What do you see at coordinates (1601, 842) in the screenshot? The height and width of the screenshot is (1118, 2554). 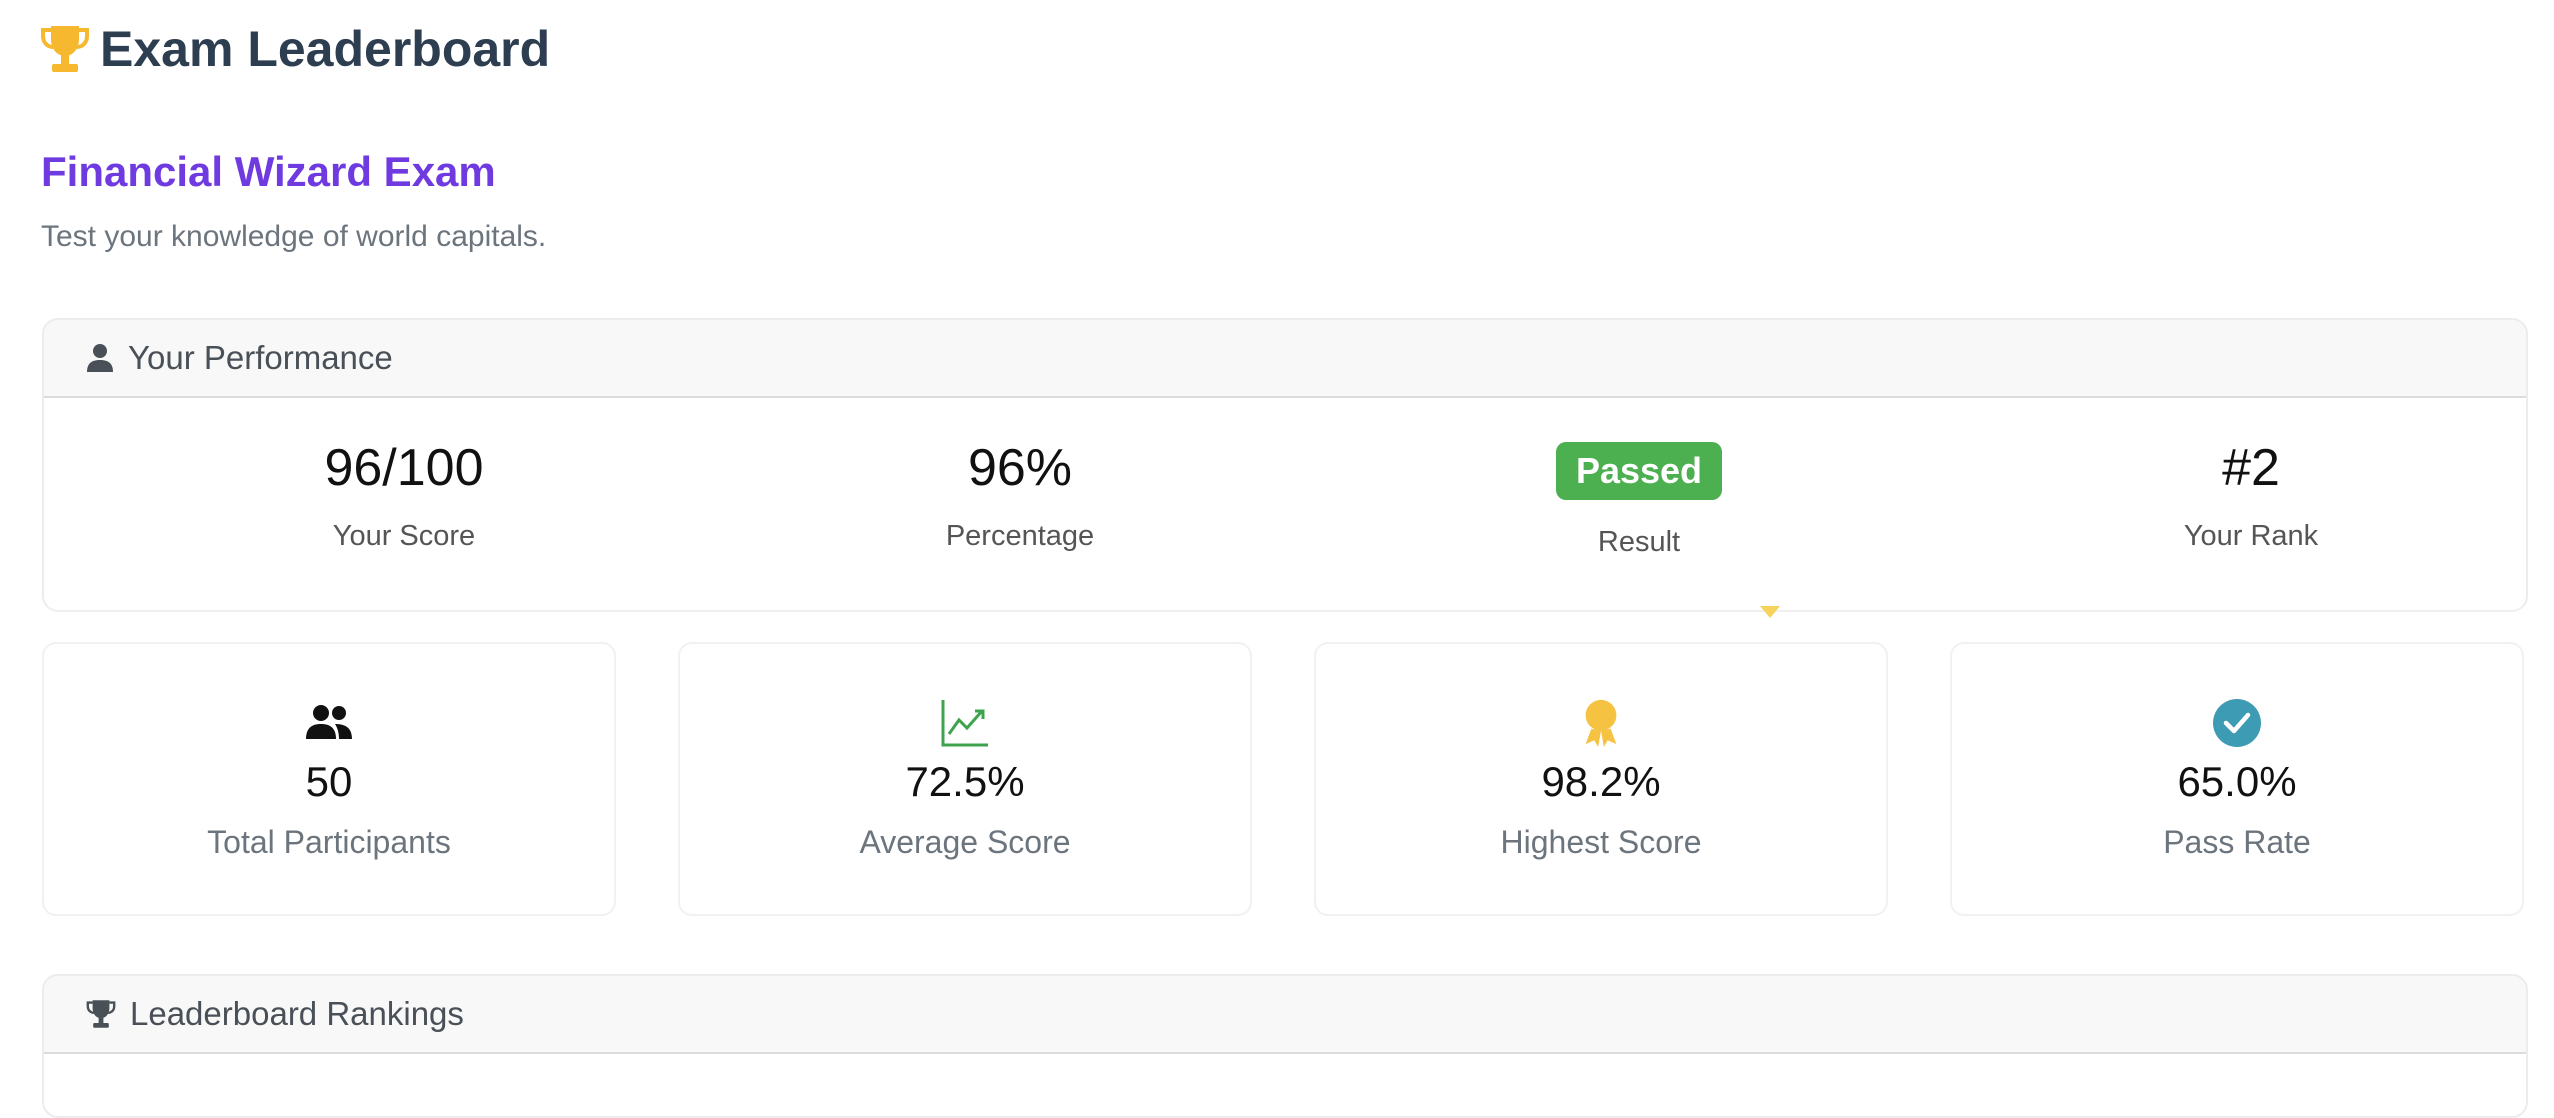 I see `stat-label: Highest Score` at bounding box center [1601, 842].